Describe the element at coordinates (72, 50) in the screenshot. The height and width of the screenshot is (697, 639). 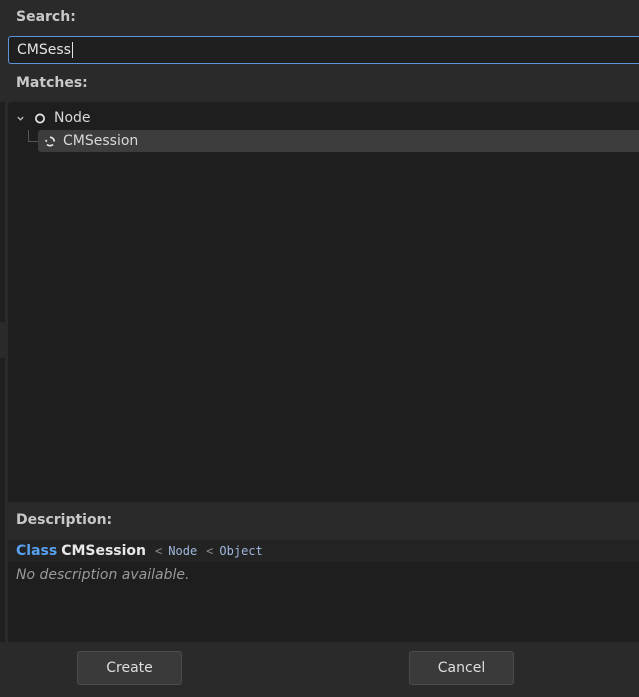
I see `text-caret` at that location.